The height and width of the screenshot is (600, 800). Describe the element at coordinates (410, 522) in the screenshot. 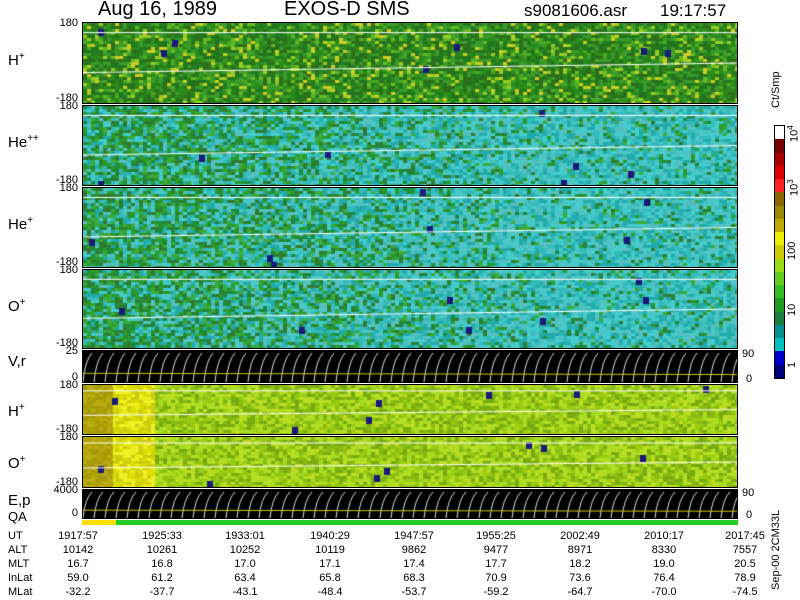

I see `qa-bar` at that location.